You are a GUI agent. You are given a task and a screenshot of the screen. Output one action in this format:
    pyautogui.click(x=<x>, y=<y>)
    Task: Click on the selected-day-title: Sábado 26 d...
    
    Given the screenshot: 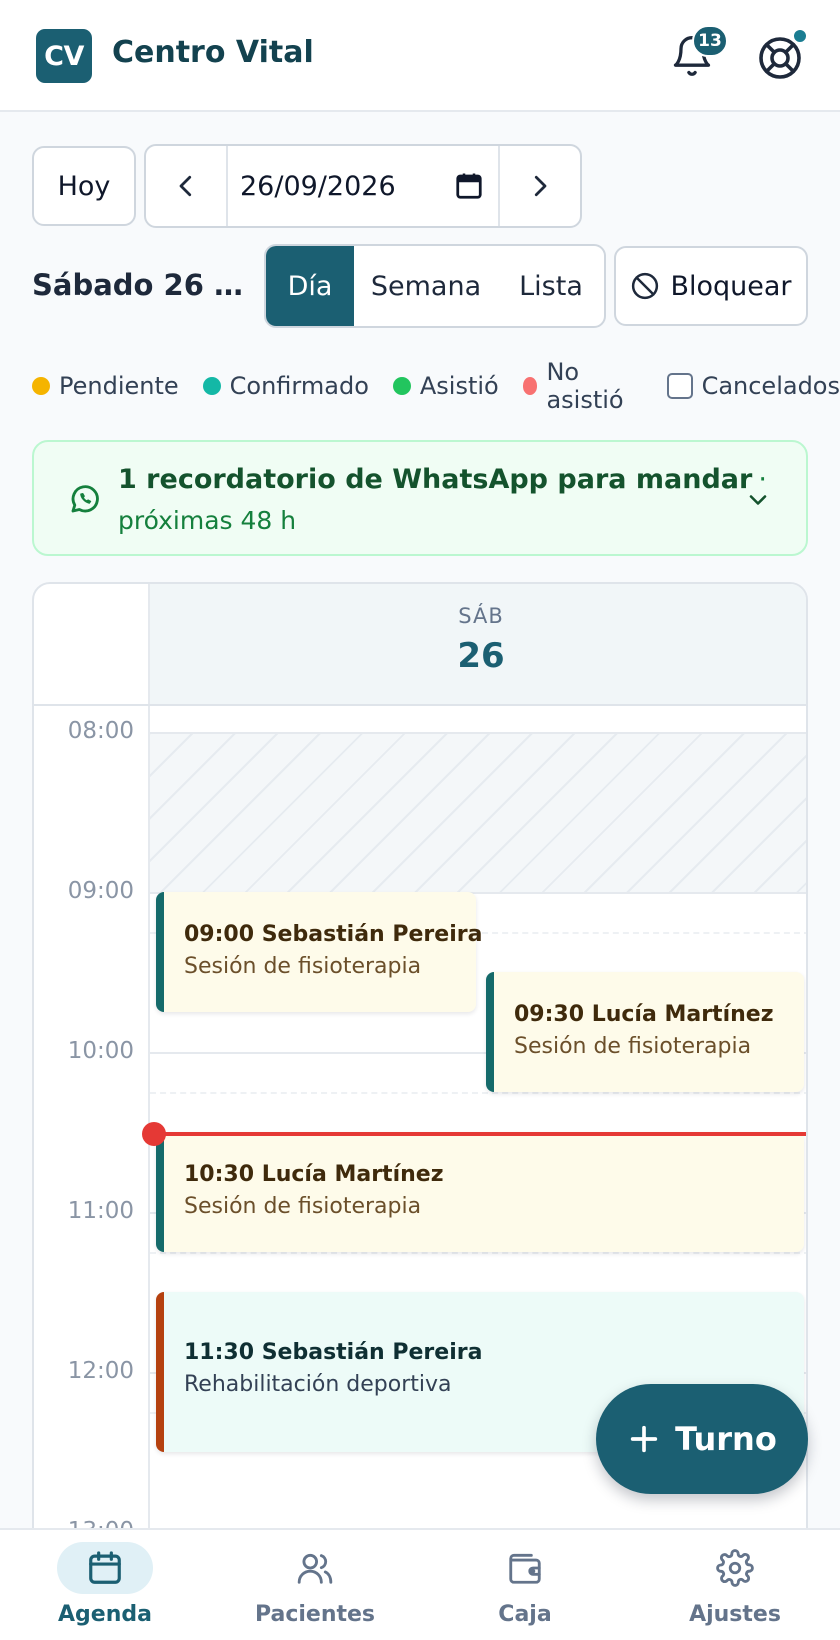 What is the action you would take?
    pyautogui.click(x=140, y=285)
    